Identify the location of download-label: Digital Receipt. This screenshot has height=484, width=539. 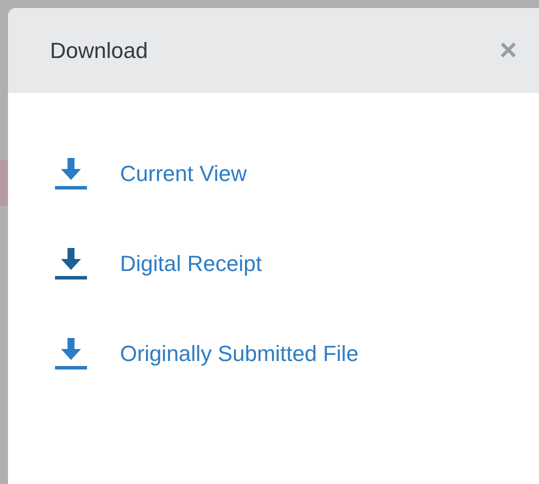
(191, 264).